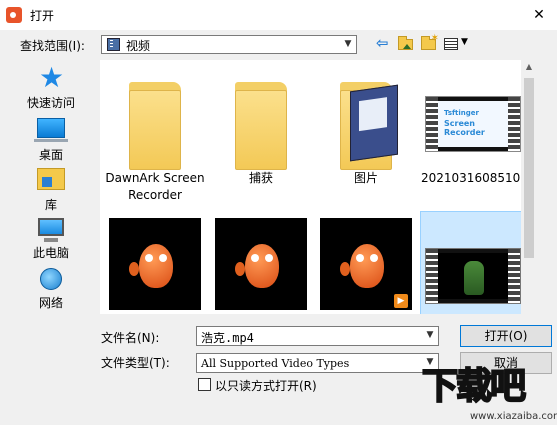  I want to click on nav-network: 网络, so click(51, 290).